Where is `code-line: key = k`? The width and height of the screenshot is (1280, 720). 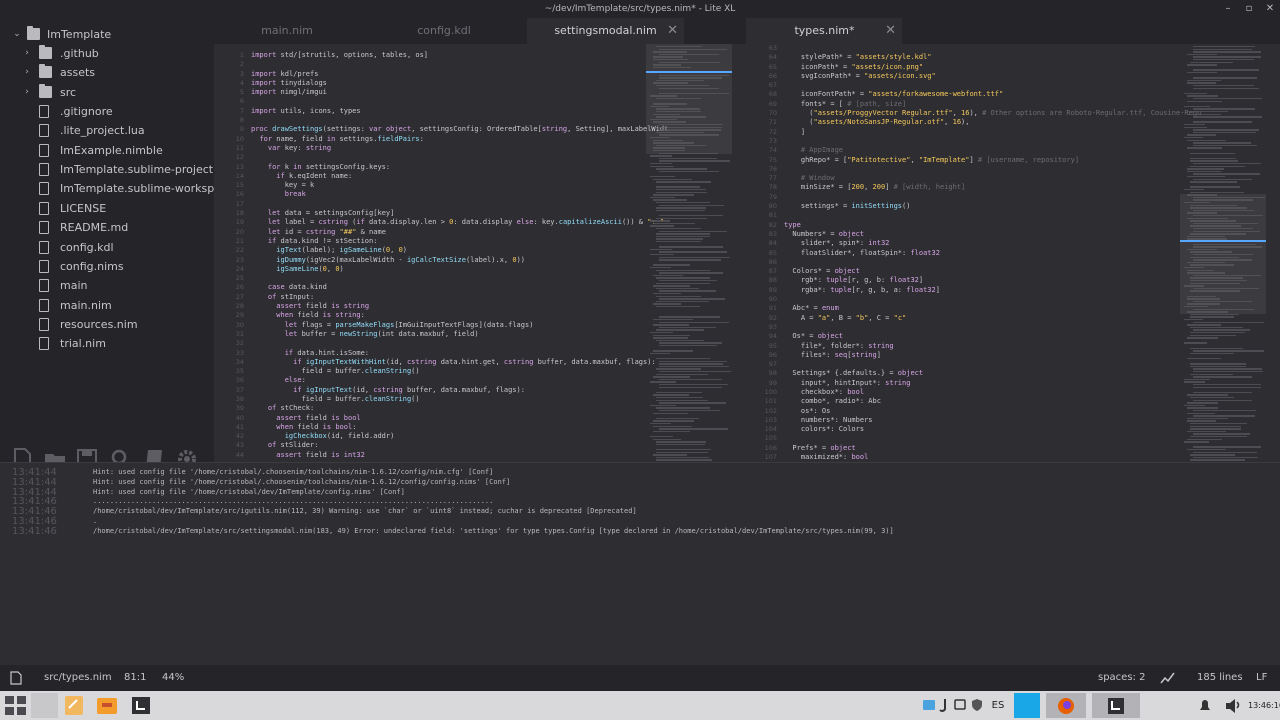
code-line: key = k is located at coordinates (283, 185).